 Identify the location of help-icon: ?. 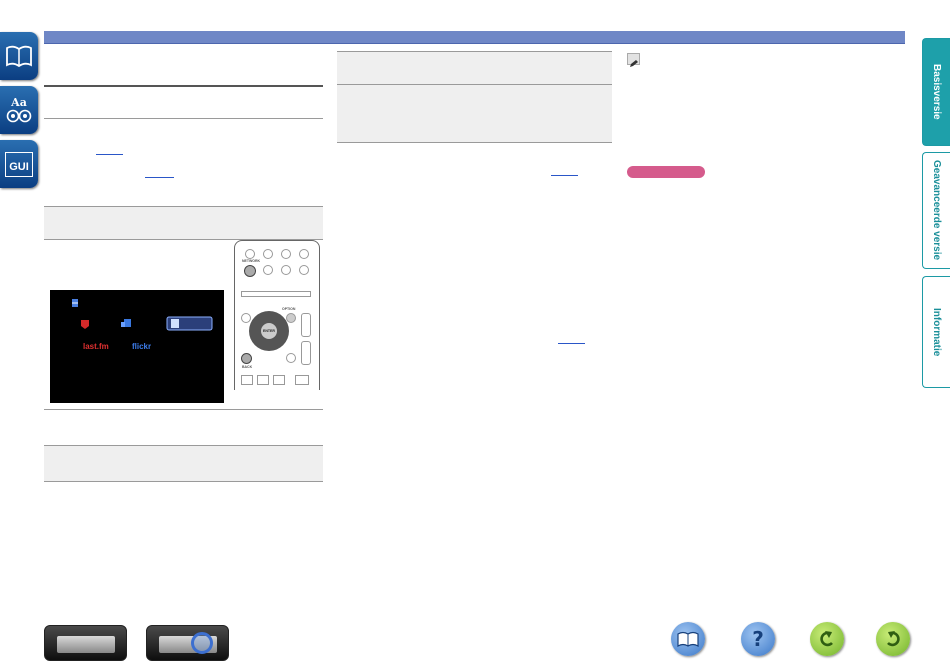
(758, 639).